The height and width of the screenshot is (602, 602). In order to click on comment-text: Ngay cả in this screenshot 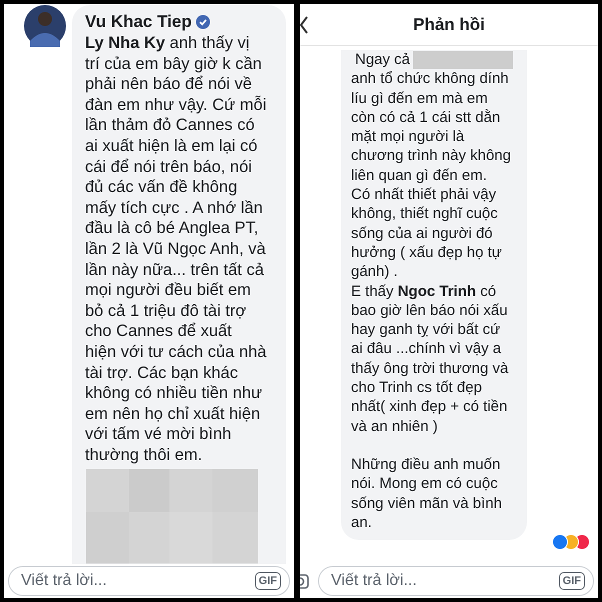, I will do `click(382, 60)`.